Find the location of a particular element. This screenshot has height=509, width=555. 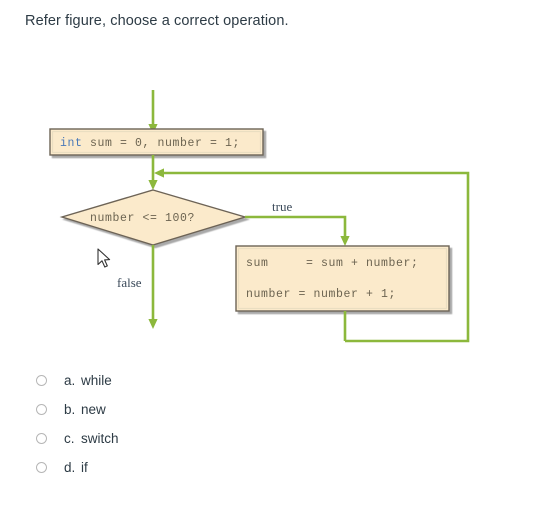

init-statement-box: int sum = 0, number = 1; is located at coordinates (156, 142).